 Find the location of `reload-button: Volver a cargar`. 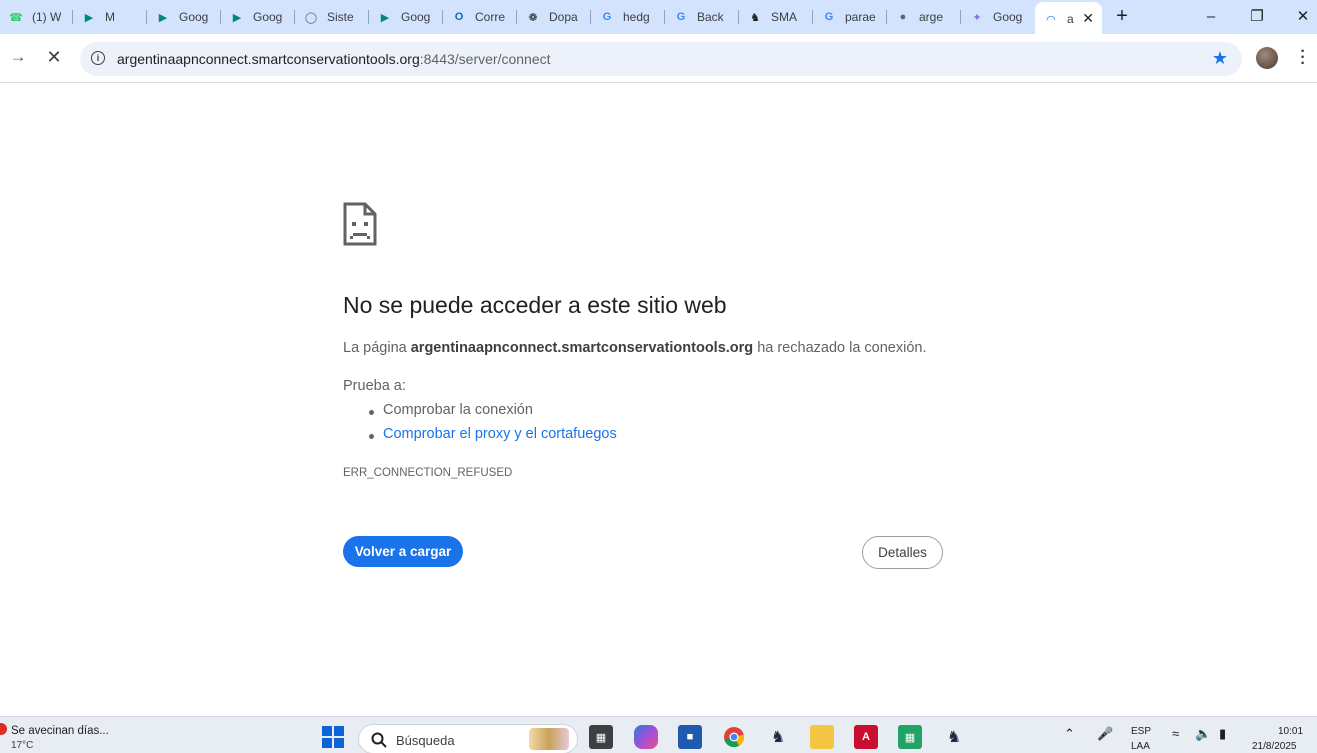

reload-button: Volver a cargar is located at coordinates (403, 551).